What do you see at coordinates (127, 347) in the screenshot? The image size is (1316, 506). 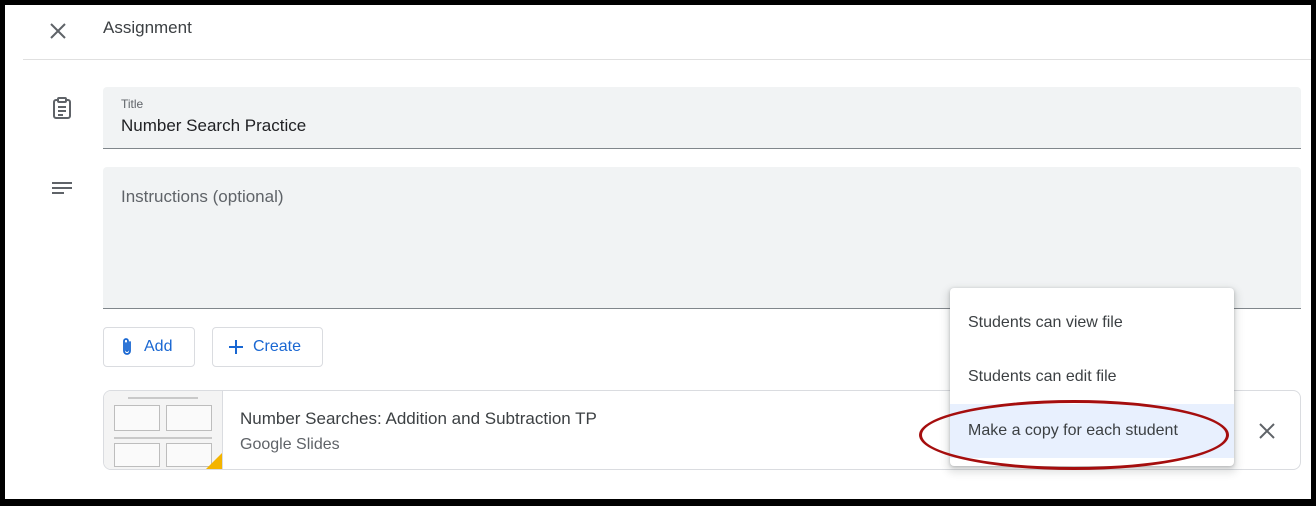 I see `paperclip-icon` at bounding box center [127, 347].